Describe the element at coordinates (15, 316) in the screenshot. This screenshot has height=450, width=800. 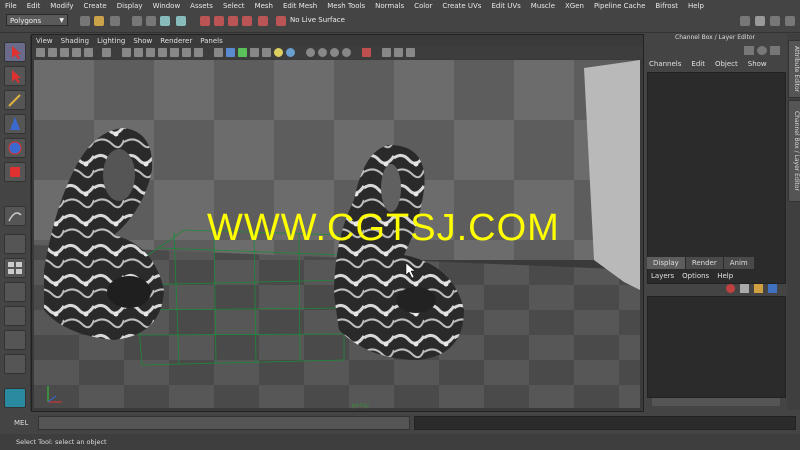
I see `layout-outliner-icon` at that location.